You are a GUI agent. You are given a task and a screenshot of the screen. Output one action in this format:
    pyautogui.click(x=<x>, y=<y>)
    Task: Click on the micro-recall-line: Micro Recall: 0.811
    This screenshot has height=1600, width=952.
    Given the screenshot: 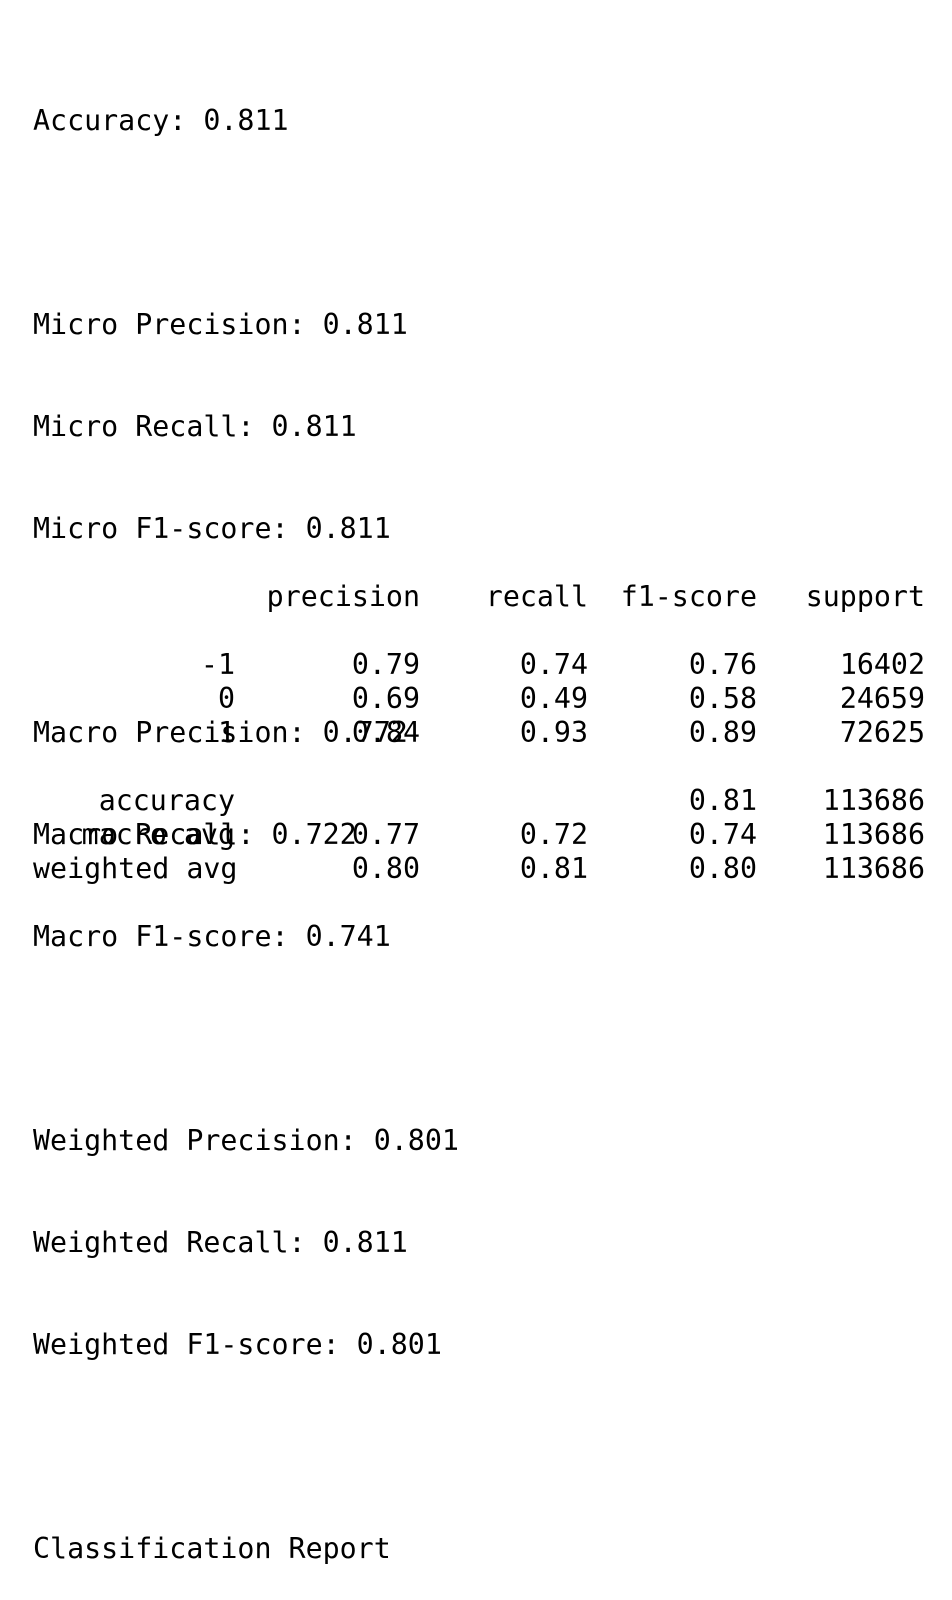 What is the action you would take?
    pyautogui.click(x=195, y=426)
    